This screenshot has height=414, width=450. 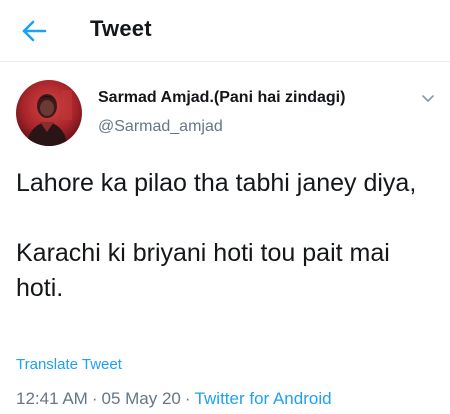 I want to click on top-bar: Tweet, so click(x=225, y=31).